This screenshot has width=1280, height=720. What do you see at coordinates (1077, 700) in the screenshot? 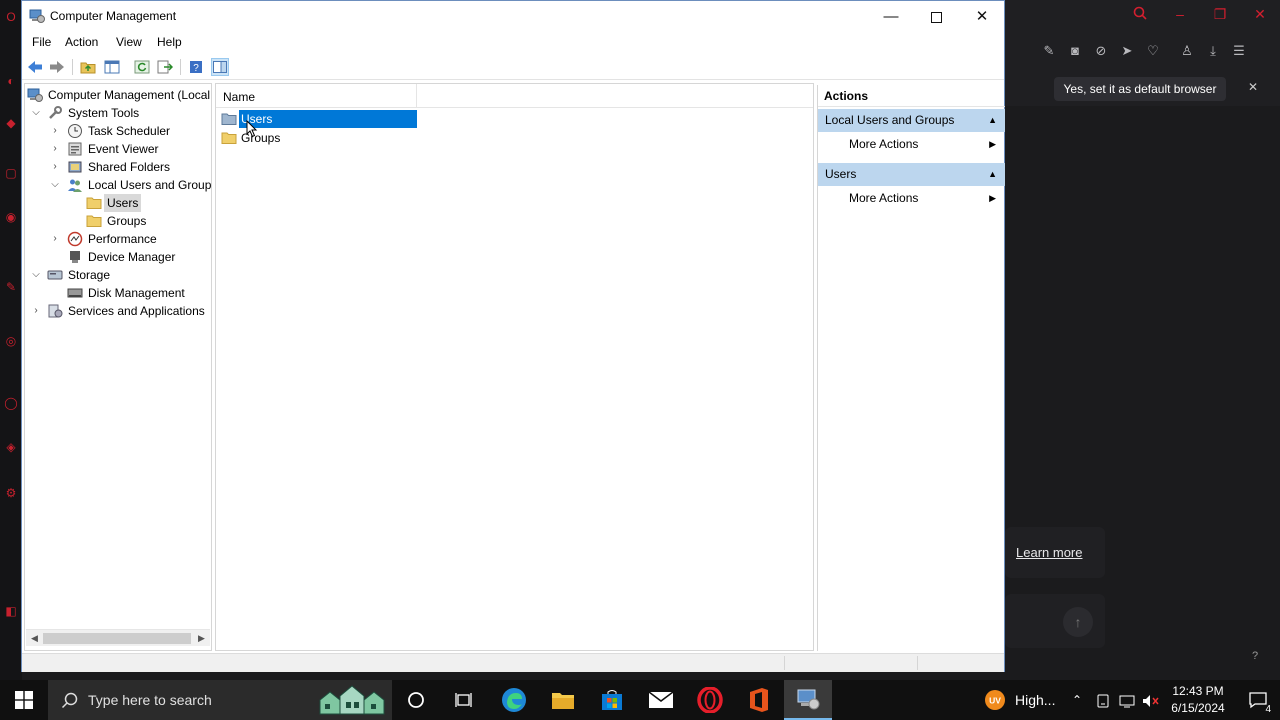
I see `chevron-up-icon: ⌃` at bounding box center [1077, 700].